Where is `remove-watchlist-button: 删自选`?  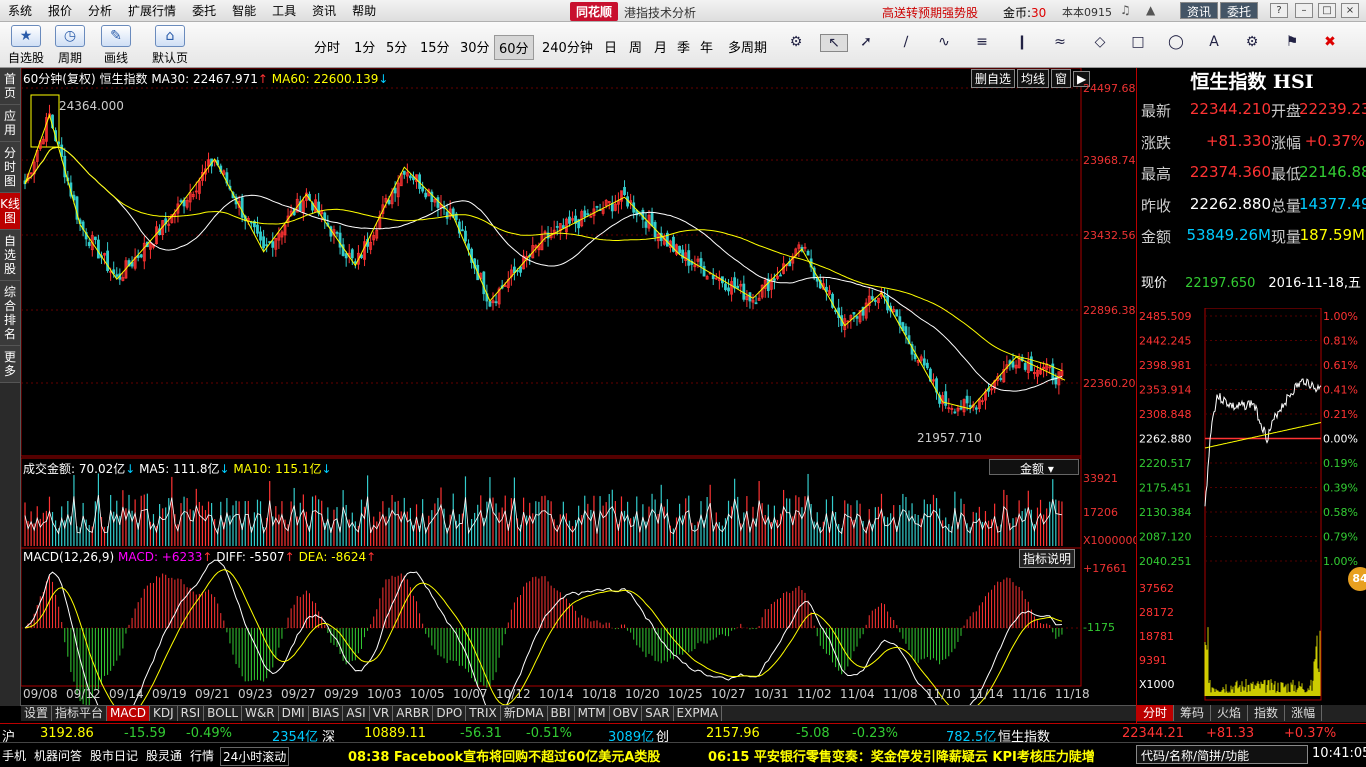 remove-watchlist-button: 删自选 is located at coordinates (993, 78).